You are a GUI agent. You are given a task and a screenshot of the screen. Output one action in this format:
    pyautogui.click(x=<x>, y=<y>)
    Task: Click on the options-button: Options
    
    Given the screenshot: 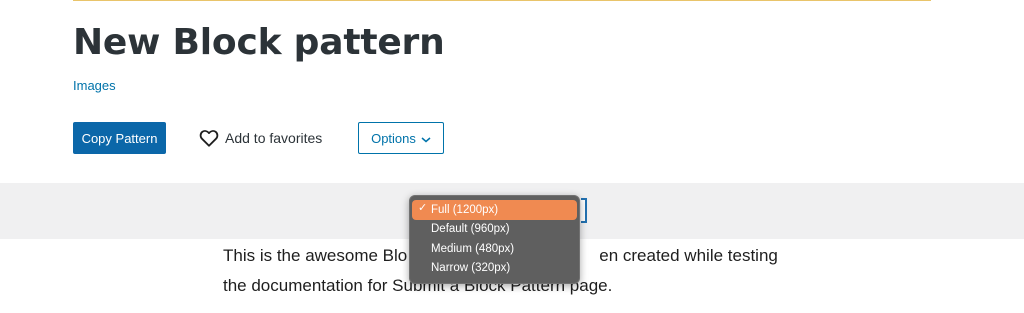 What is the action you would take?
    pyautogui.click(x=401, y=138)
    